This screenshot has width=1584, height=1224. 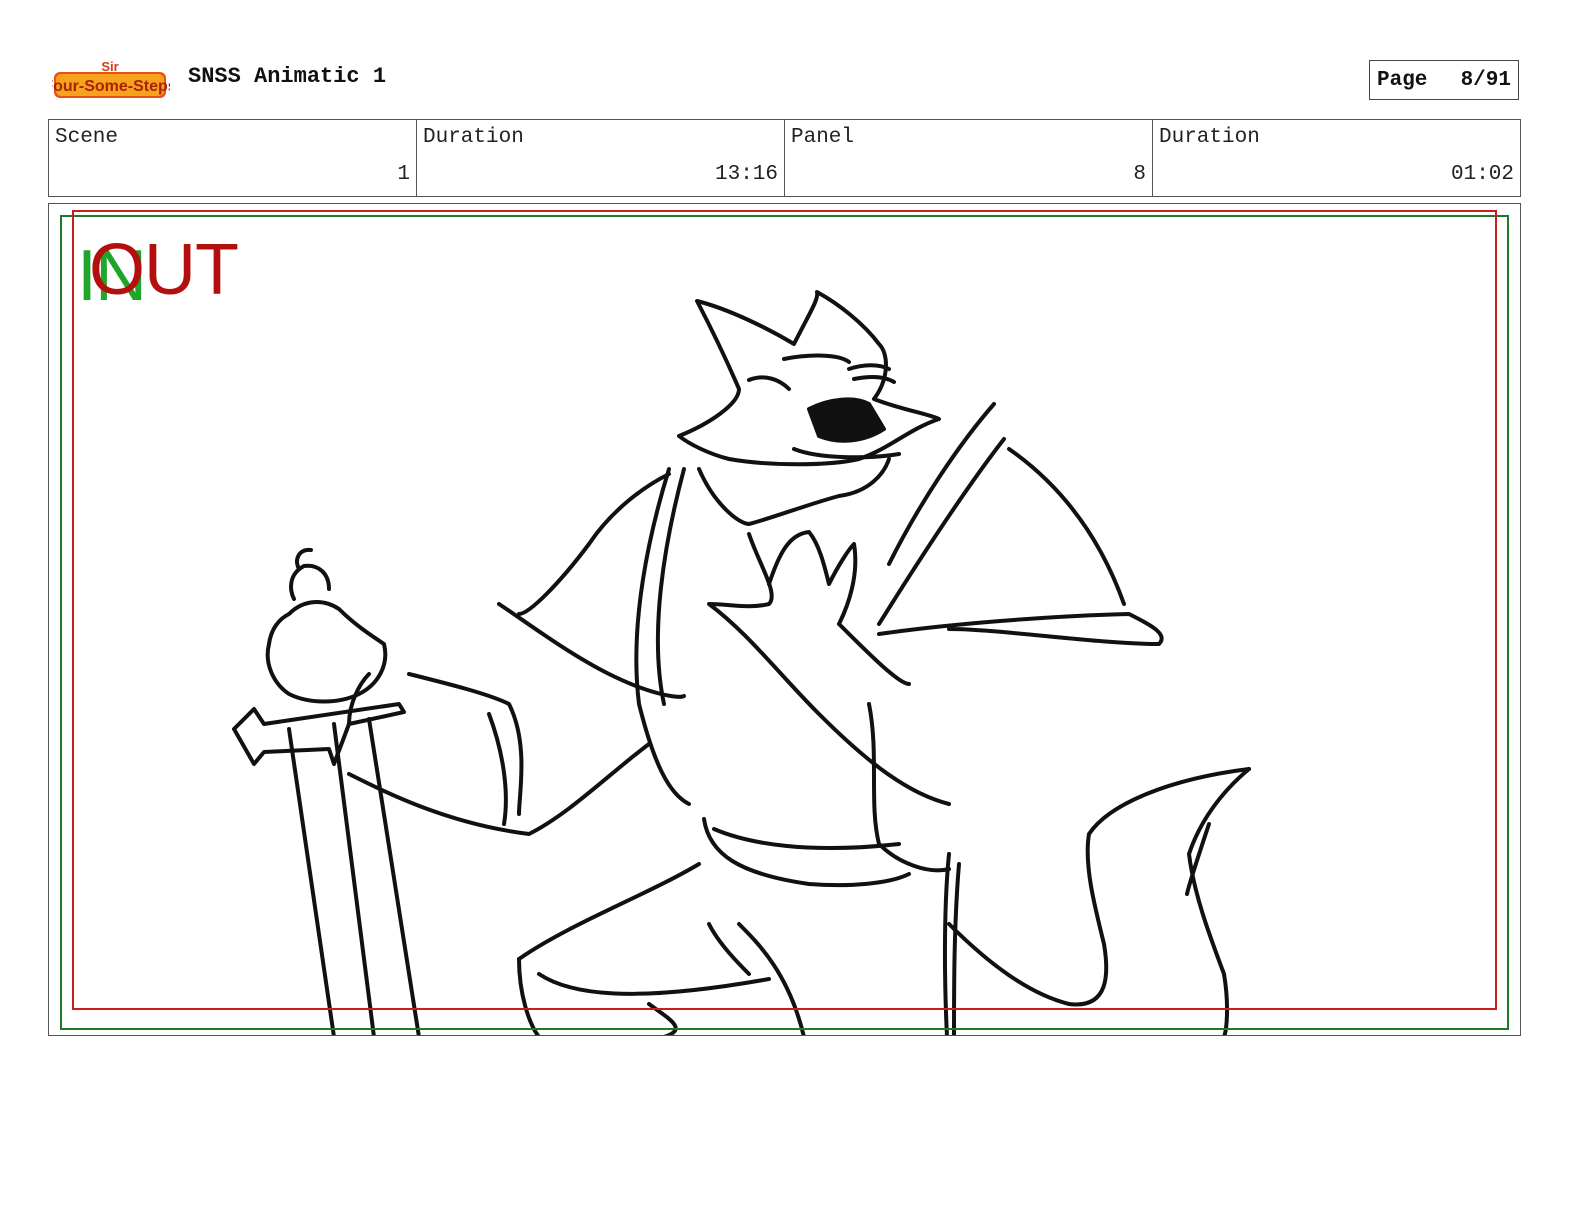 What do you see at coordinates (1209, 137) in the screenshot?
I see `panel-duration-label: Duration` at bounding box center [1209, 137].